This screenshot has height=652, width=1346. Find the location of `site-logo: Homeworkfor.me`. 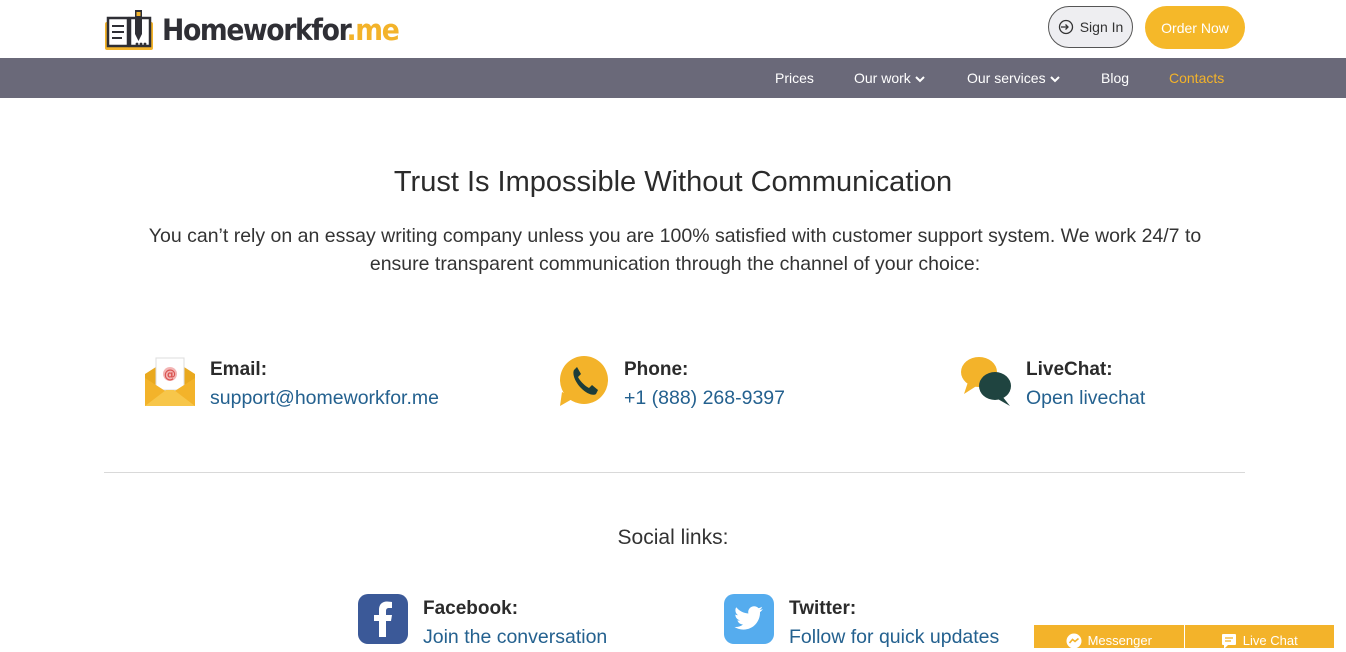

site-logo: Homeworkfor.me is located at coordinates (261, 30).